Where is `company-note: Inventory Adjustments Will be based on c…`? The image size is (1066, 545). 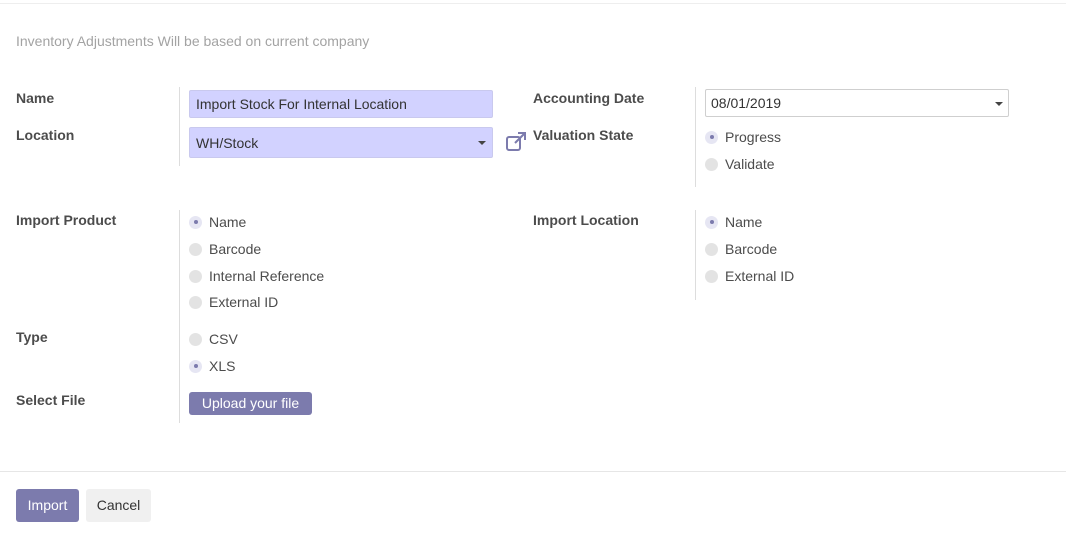
company-note: Inventory Adjustments Will be based on c… is located at coordinates (193, 41).